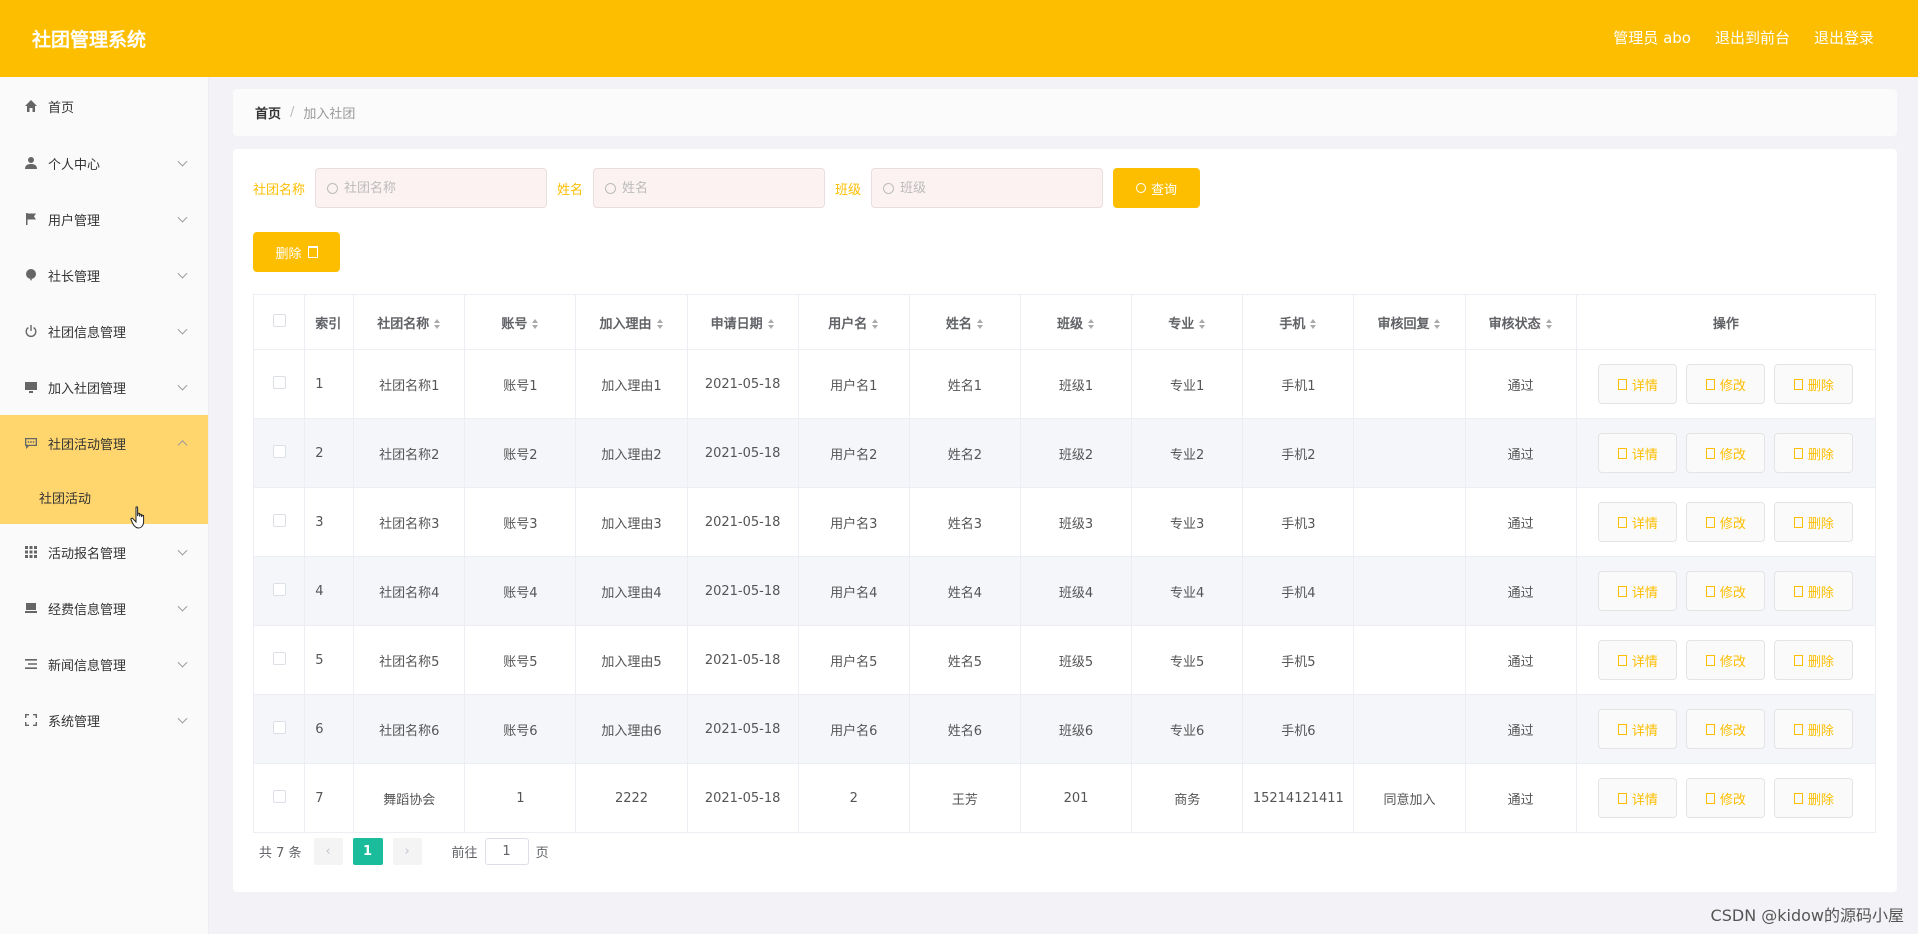  What do you see at coordinates (1076, 322) in the screenshot?
I see `column-header: 班级` at bounding box center [1076, 322].